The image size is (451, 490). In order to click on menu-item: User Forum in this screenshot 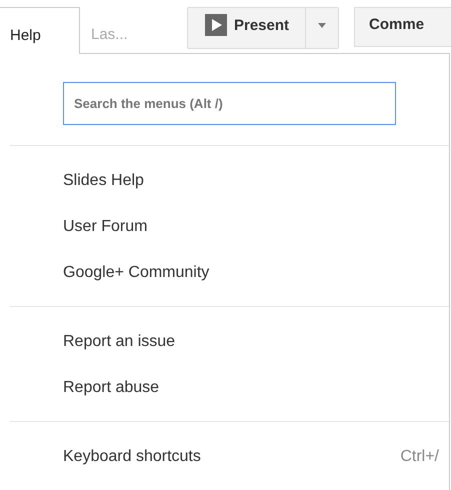, I will do `click(229, 227)`.